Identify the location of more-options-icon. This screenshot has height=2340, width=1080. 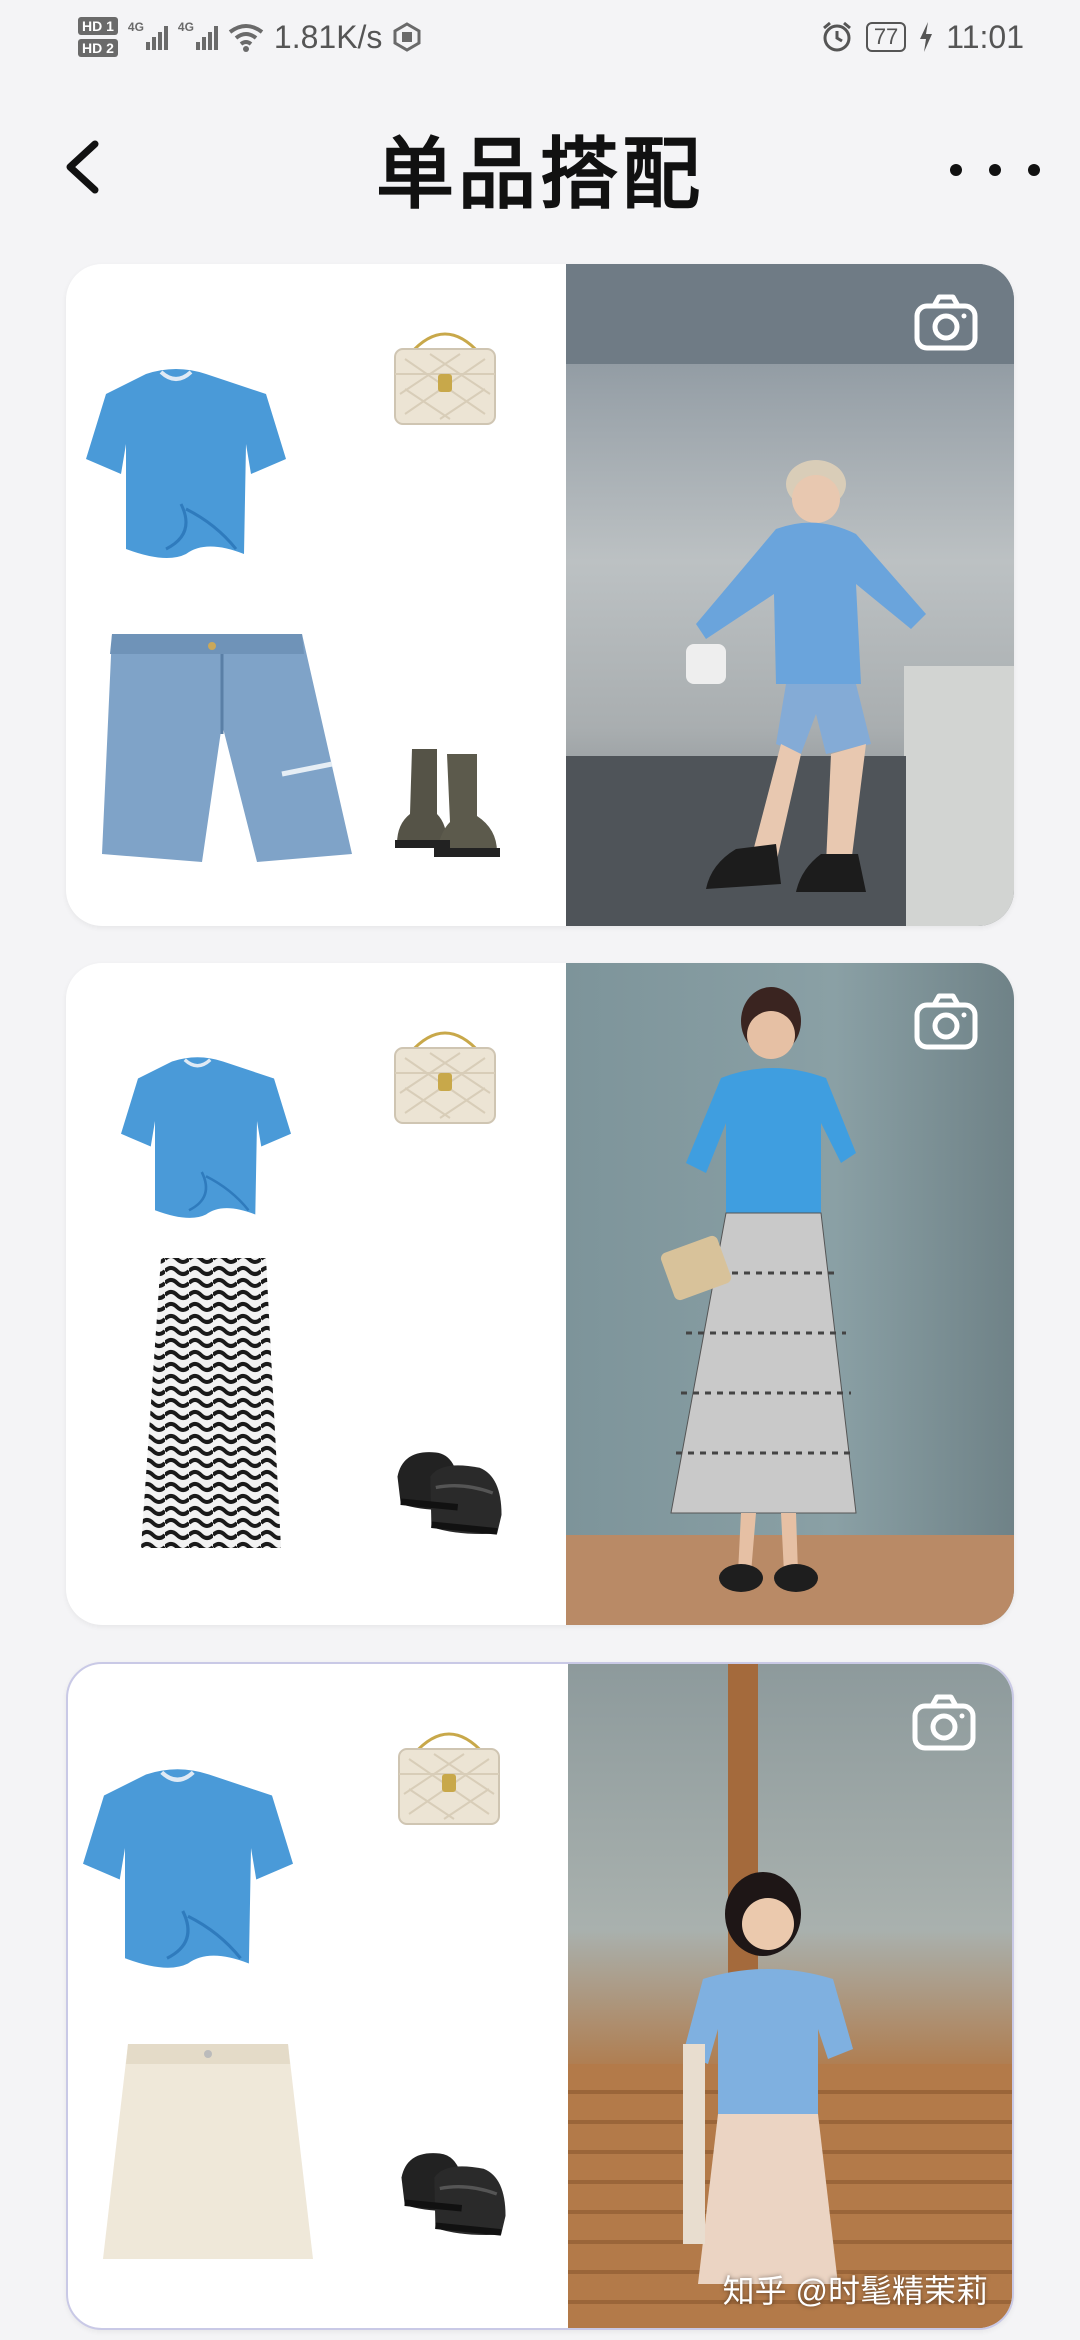
(995, 170).